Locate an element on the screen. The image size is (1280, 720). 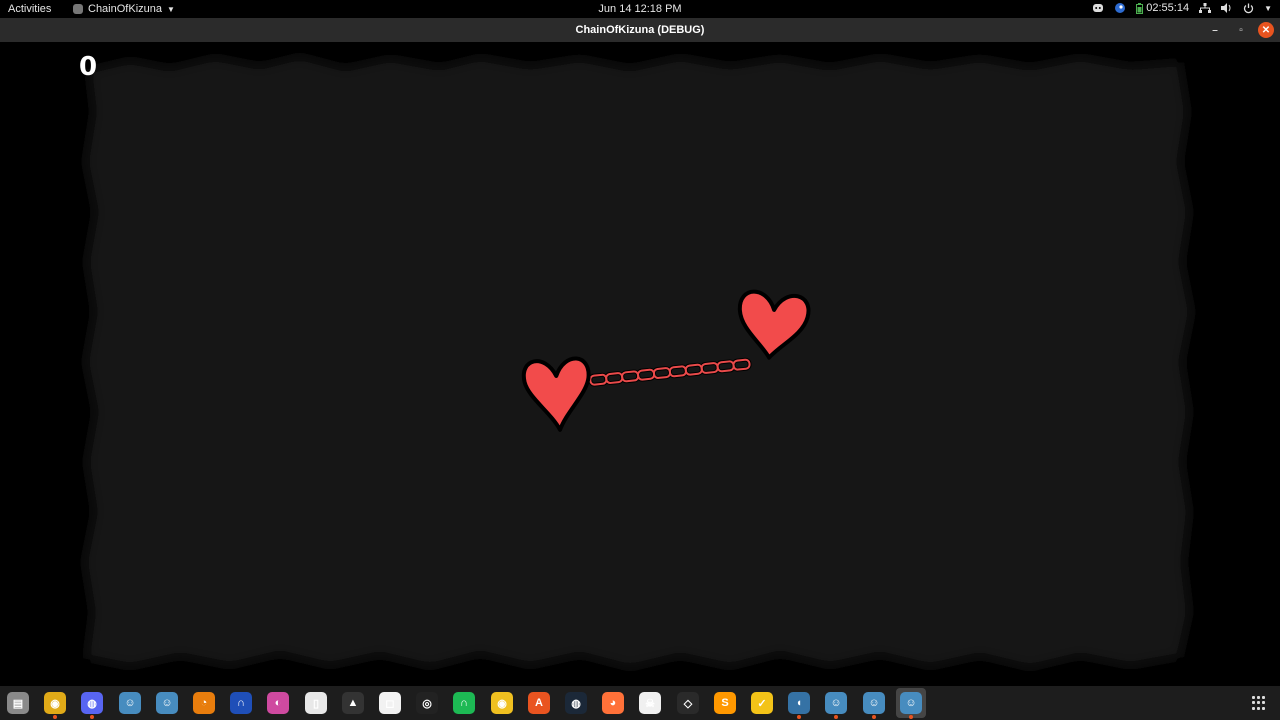
rhythmbox-icon: ◉ is located at coordinates (502, 703).